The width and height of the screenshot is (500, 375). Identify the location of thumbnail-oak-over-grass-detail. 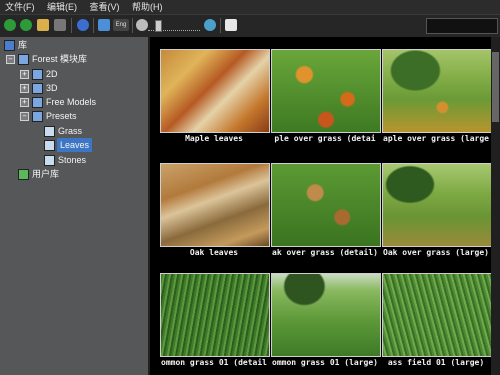
(326, 205).